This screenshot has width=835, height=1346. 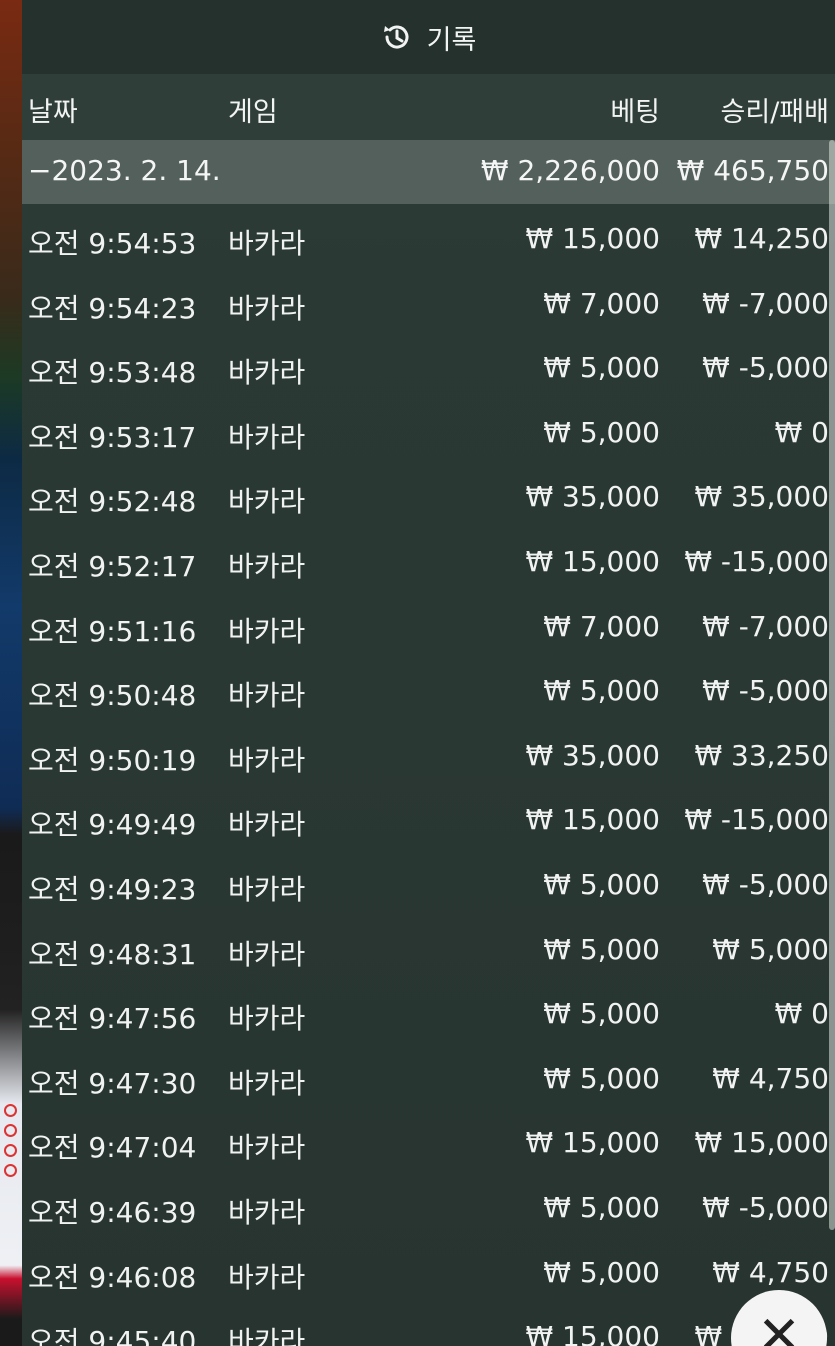 I want to click on row-time: 오전 9:46:08, so click(x=112, y=1277).